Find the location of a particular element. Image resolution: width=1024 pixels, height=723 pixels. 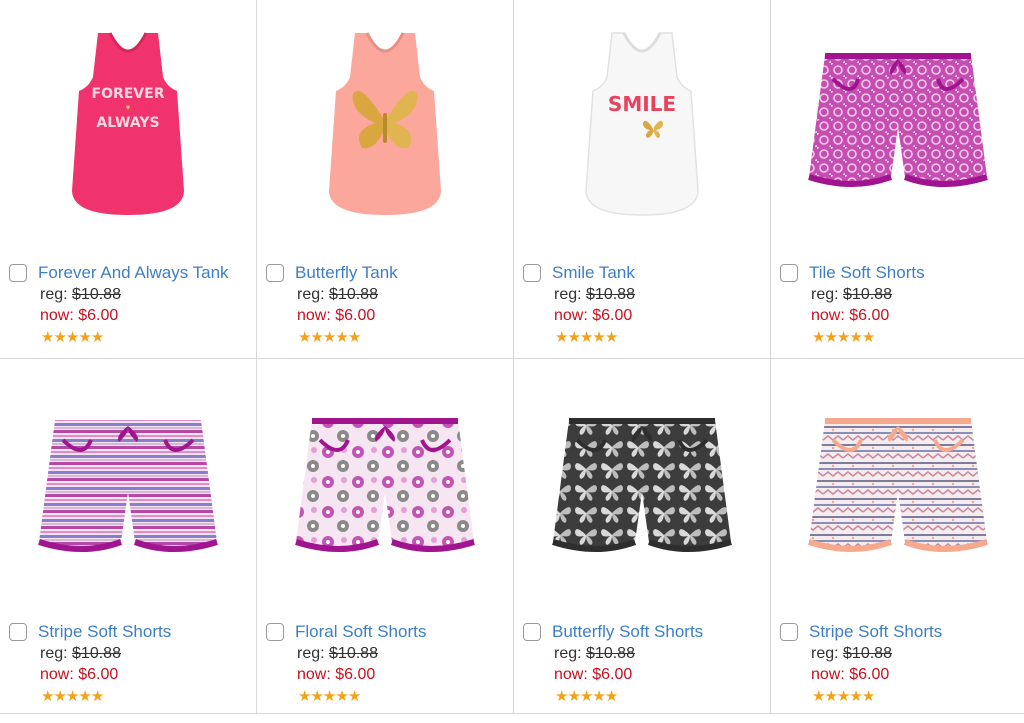

product-title-link: Smile Tank is located at coordinates (593, 273).